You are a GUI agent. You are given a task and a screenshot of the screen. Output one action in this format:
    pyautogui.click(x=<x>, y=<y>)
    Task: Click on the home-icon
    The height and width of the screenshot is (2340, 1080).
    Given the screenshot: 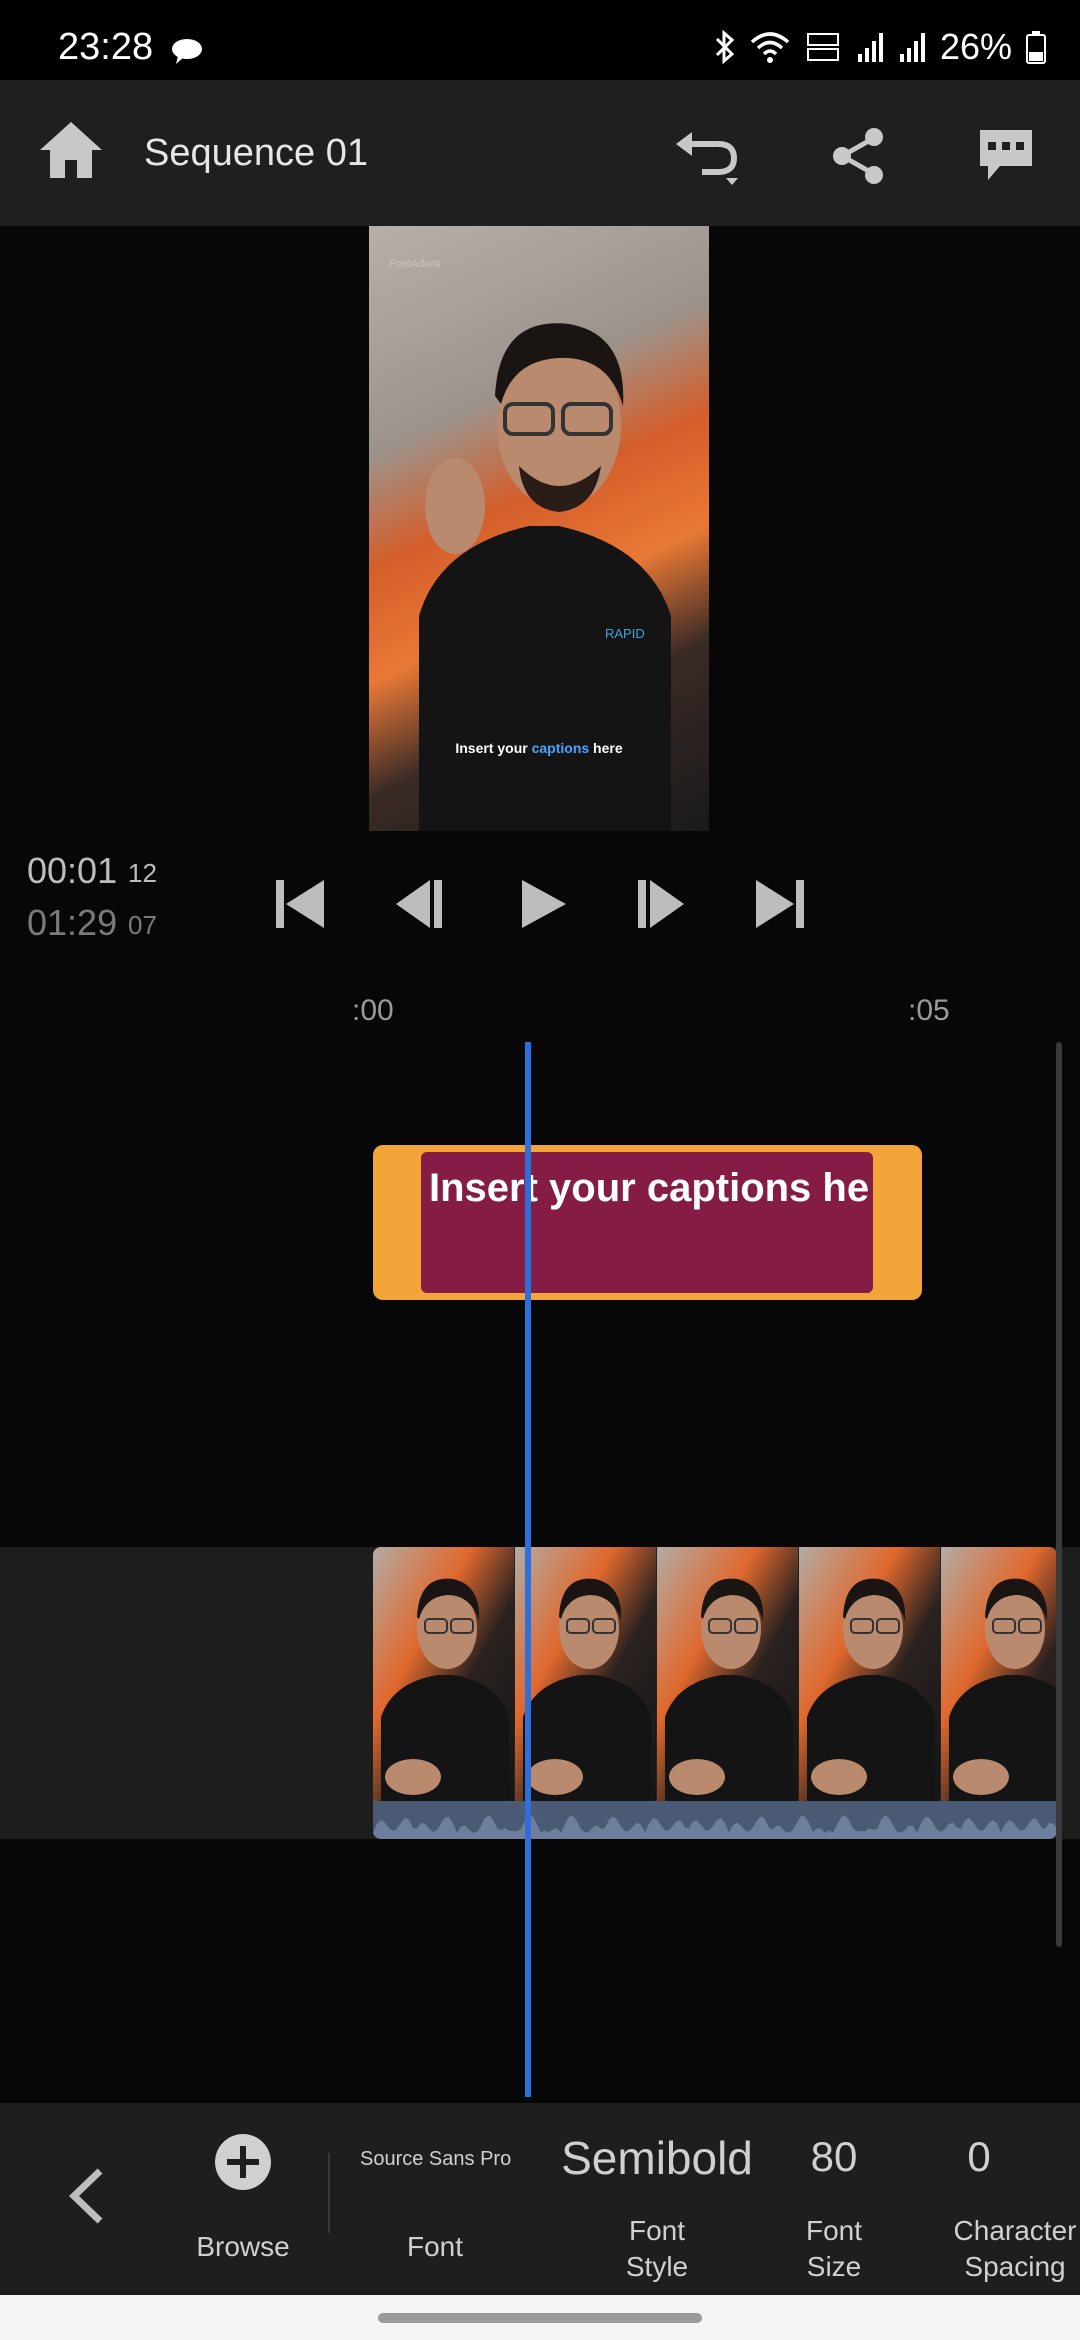 What is the action you would take?
    pyautogui.click(x=71, y=151)
    